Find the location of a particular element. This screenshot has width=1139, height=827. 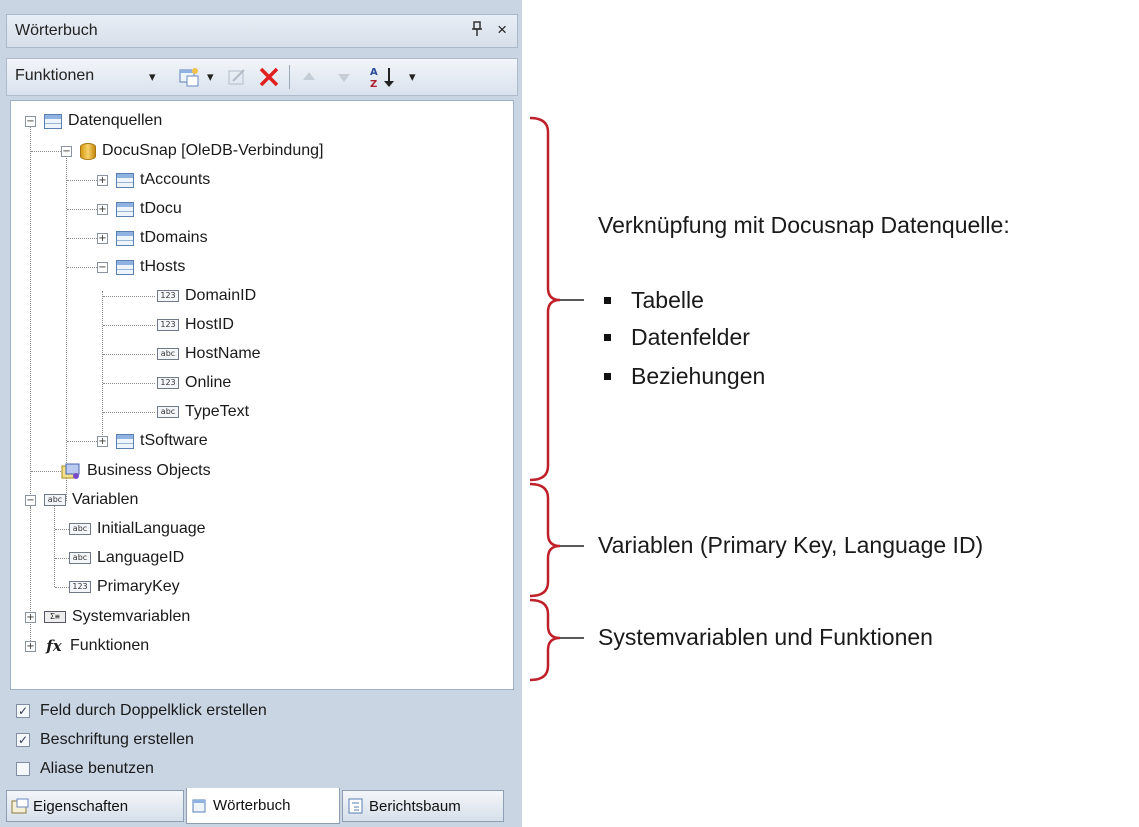

system-bracket is located at coordinates (545, 640).